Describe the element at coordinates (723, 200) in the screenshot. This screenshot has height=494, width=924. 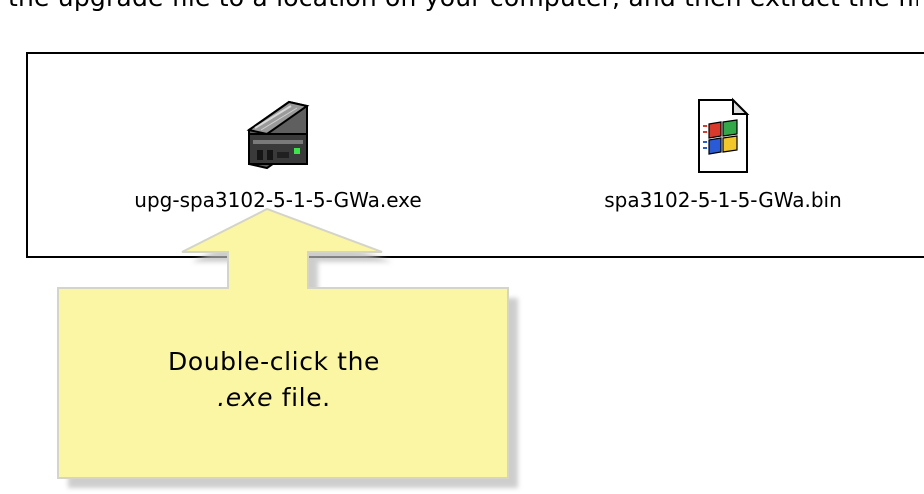
I see `bin-file-label: spa3102-5-1-5-GWa.bin` at that location.